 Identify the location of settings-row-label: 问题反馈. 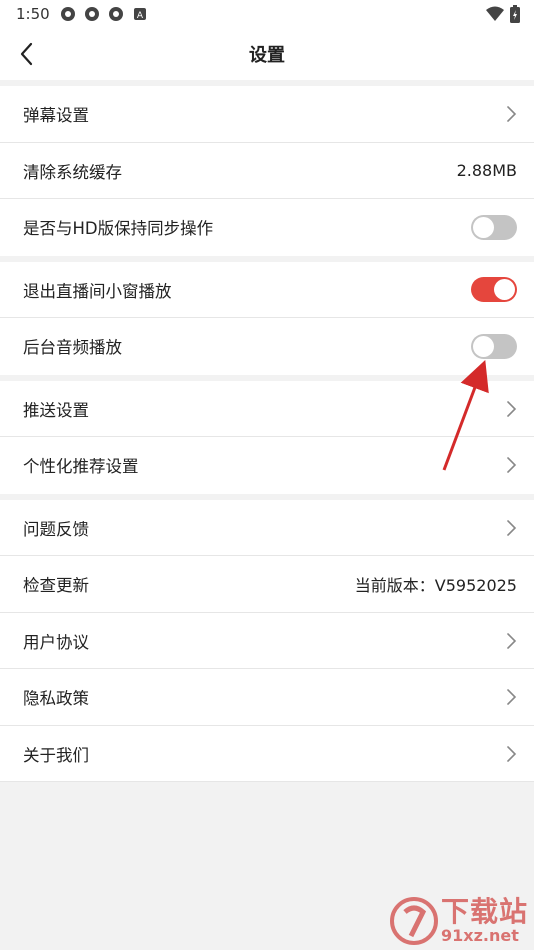
(56, 529).